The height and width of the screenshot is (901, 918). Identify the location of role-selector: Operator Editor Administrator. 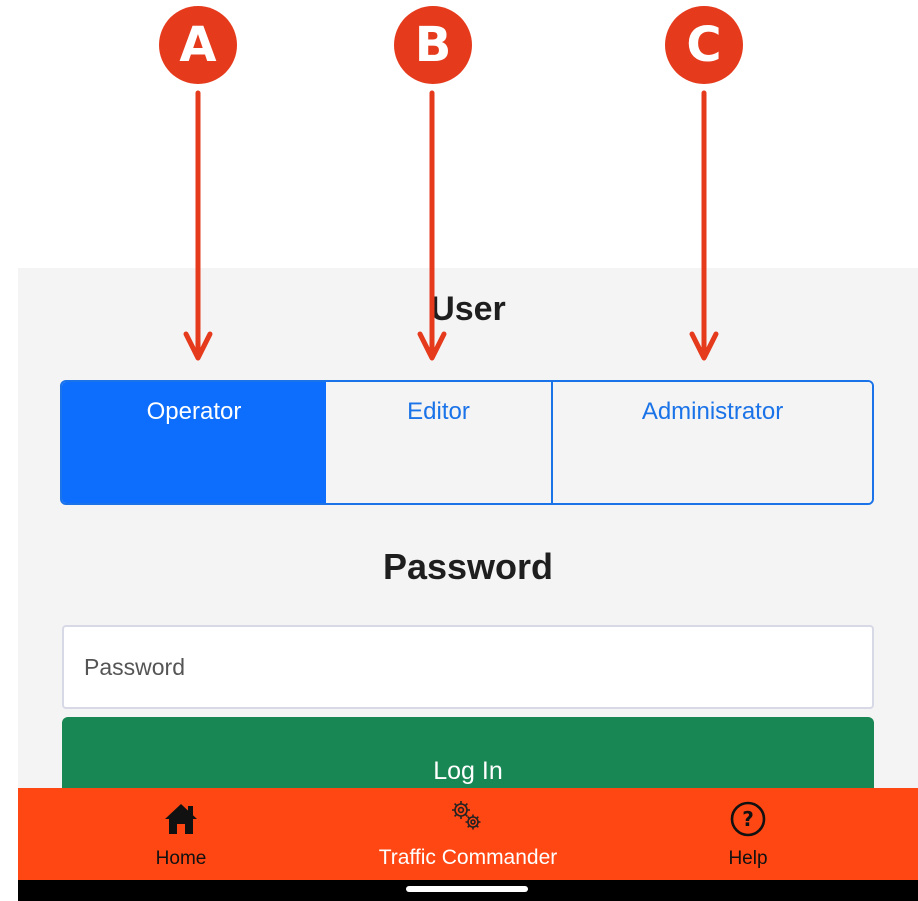
(467, 442).